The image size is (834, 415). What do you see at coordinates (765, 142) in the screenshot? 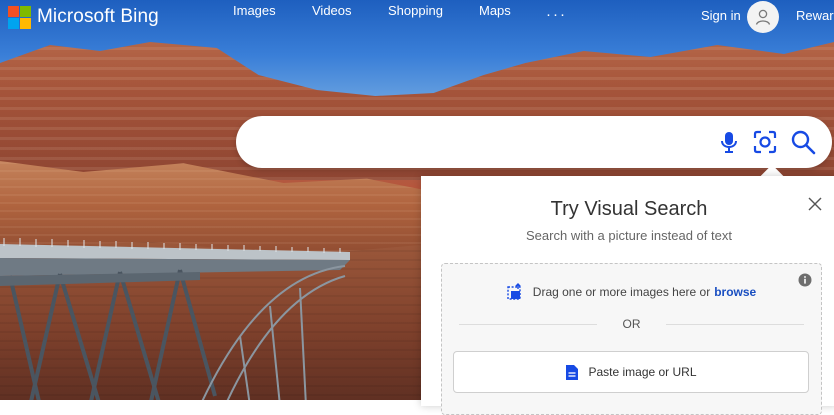
I see `visual-search-icon` at bounding box center [765, 142].